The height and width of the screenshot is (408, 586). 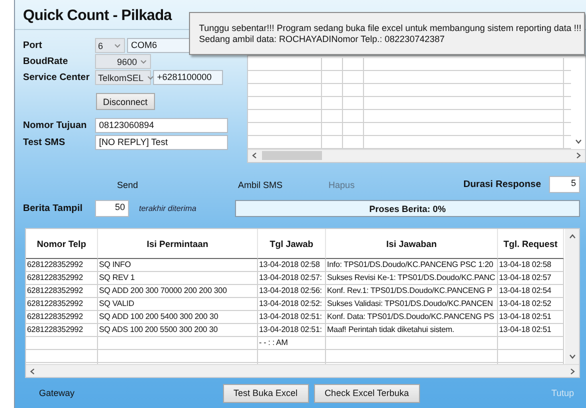 What do you see at coordinates (112, 208) in the screenshot?
I see `messages-shown-field: 50` at bounding box center [112, 208].